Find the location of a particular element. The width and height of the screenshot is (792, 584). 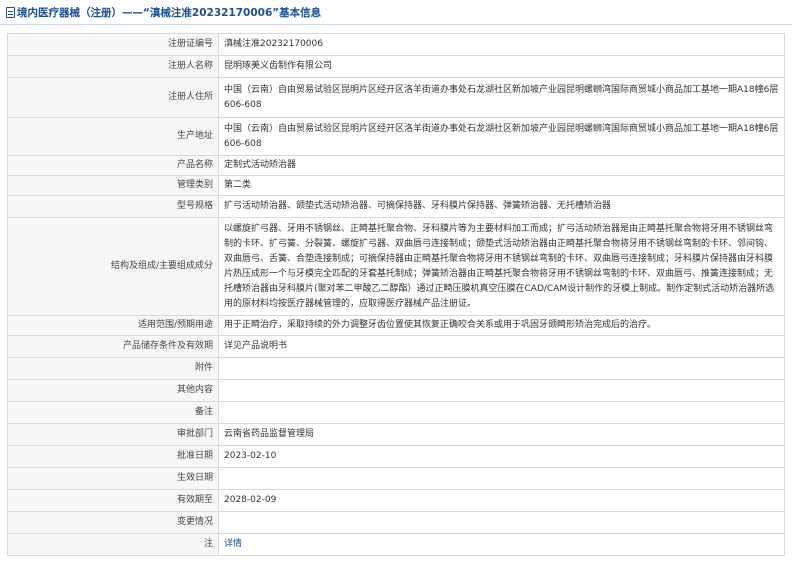

label-registrant-name: 注册人名称 is located at coordinates (113, 66).